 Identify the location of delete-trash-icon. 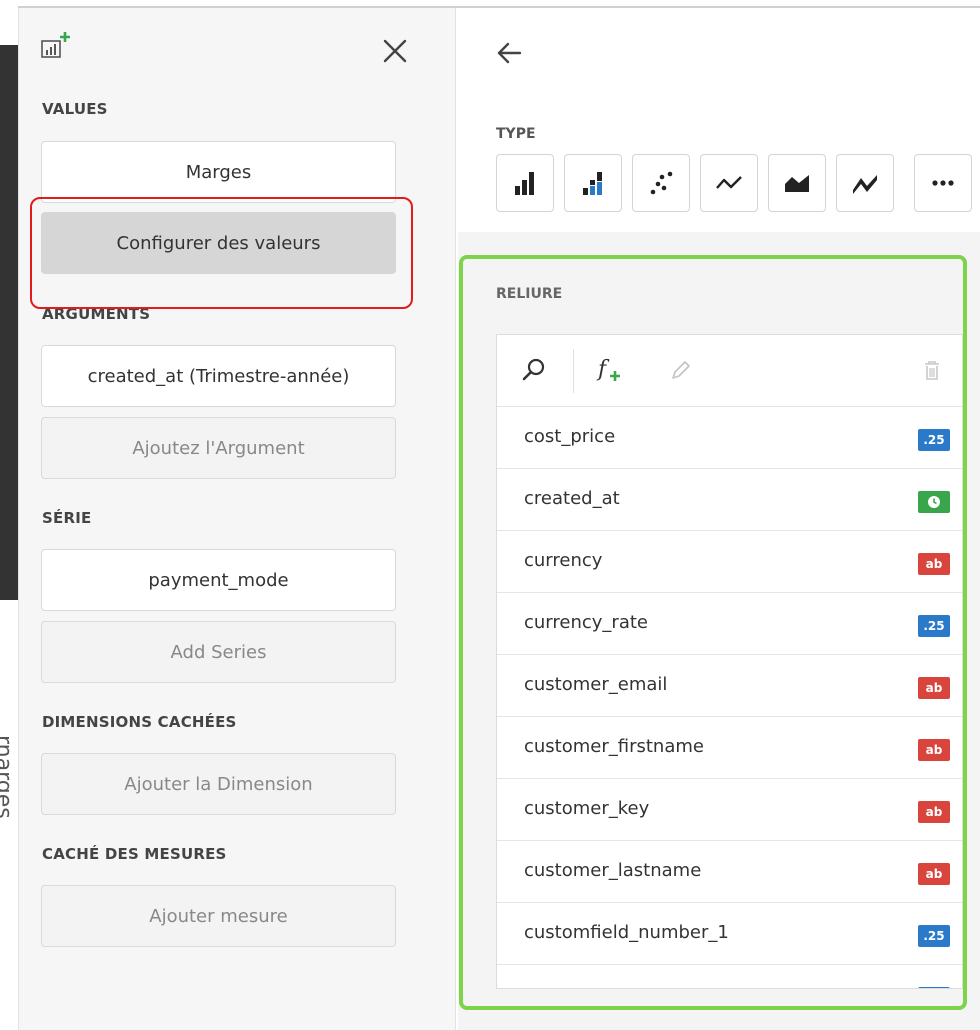
(932, 370).